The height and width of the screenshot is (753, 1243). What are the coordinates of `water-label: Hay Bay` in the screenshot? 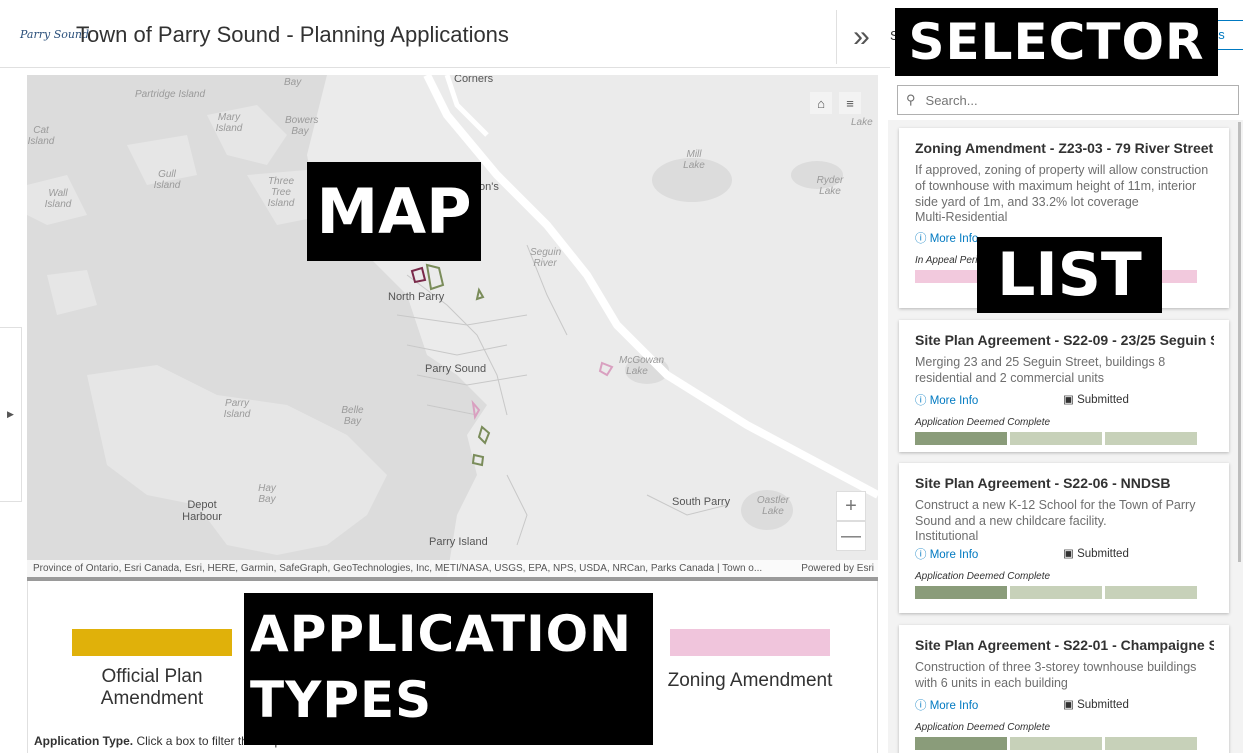 It's located at (267, 494).